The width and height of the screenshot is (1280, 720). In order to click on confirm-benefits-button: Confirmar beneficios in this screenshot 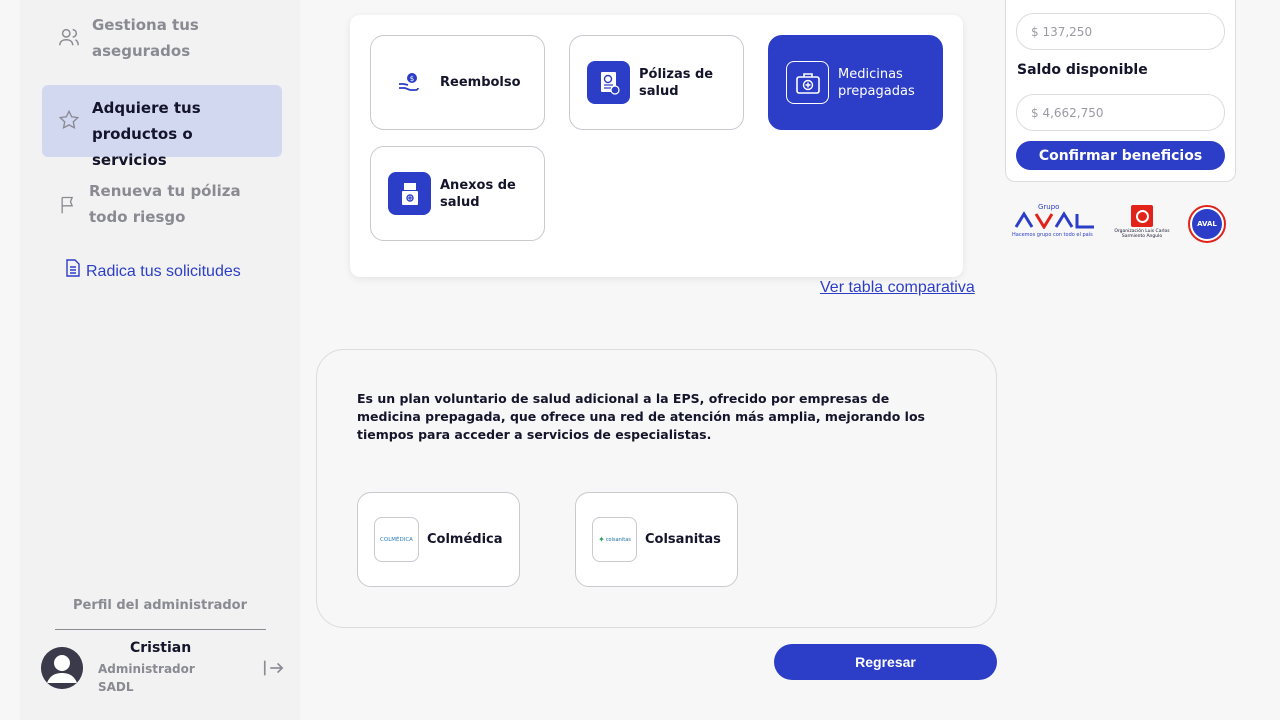, I will do `click(1120, 155)`.